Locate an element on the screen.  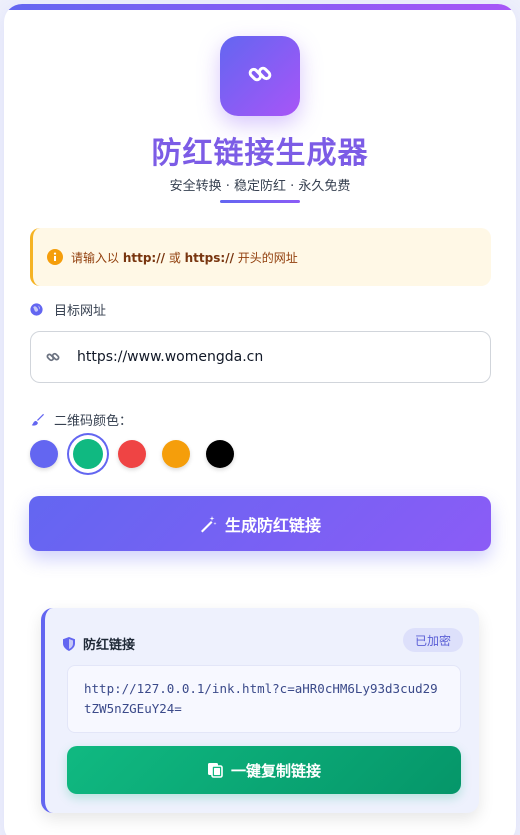
qr-color-label: 二维码颜色： is located at coordinates (81, 419).